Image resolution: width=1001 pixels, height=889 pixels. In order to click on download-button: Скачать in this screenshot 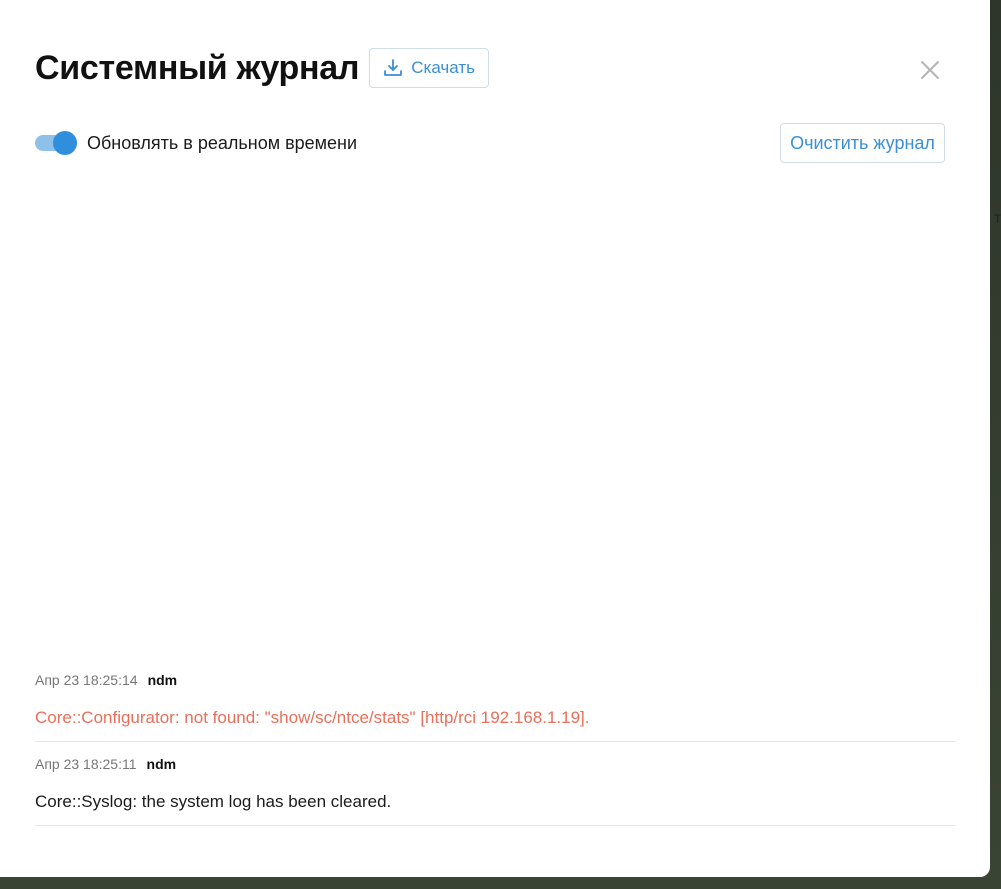, I will do `click(429, 68)`.